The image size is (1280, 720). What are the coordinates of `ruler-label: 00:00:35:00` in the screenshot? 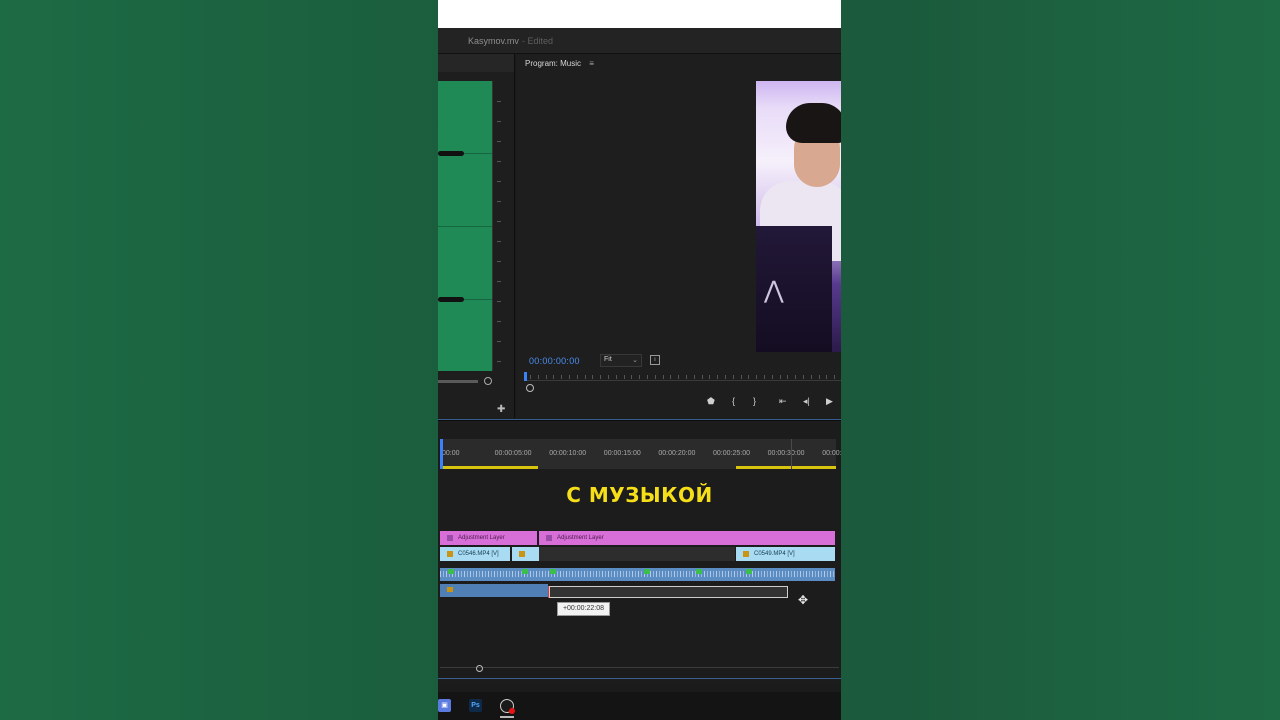 It's located at (831, 453).